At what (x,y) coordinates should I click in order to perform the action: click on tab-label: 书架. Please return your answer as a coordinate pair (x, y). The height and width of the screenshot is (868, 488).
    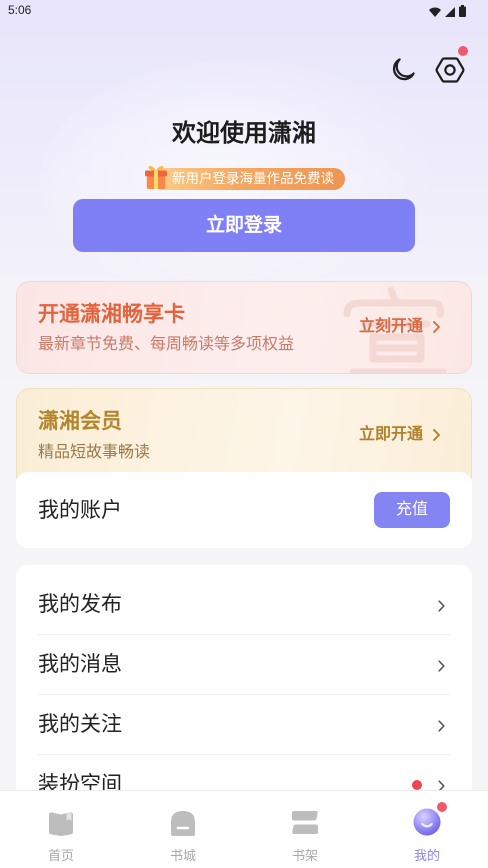
    Looking at the image, I should click on (304, 855).